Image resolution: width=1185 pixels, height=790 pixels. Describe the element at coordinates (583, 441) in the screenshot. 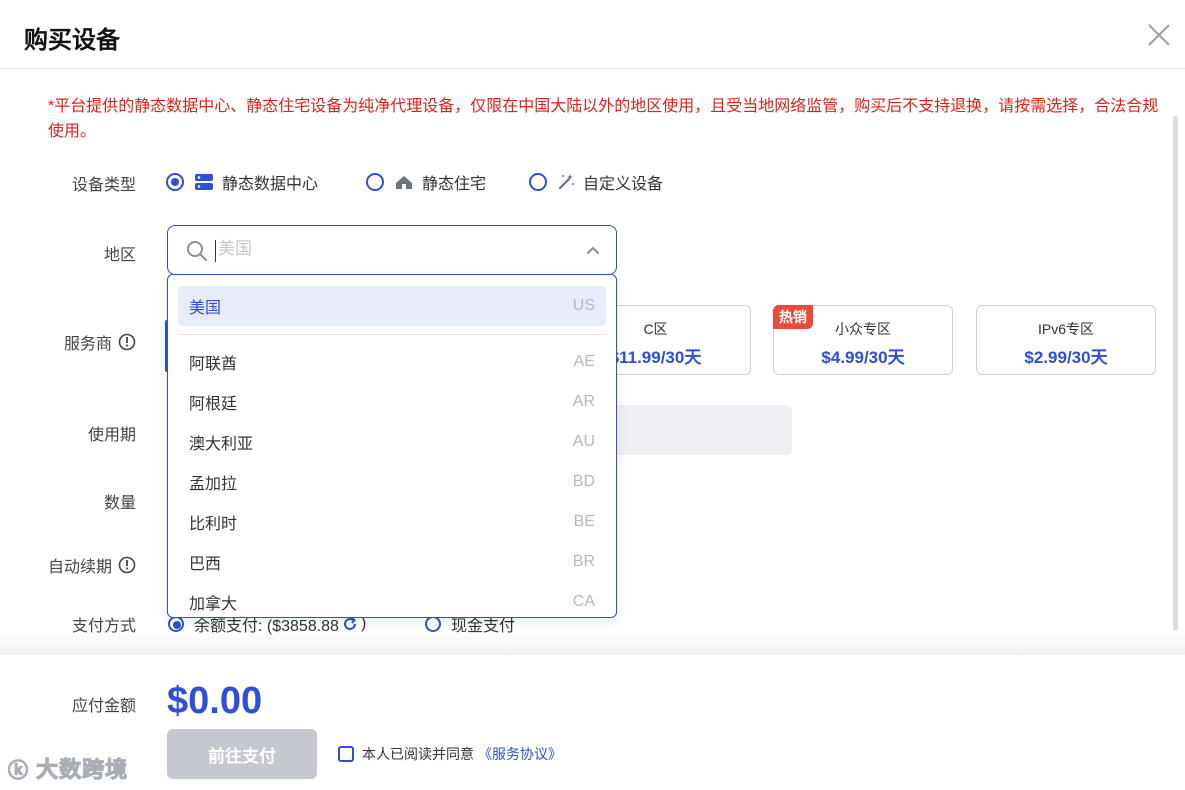

I see `region-code: AU` at that location.